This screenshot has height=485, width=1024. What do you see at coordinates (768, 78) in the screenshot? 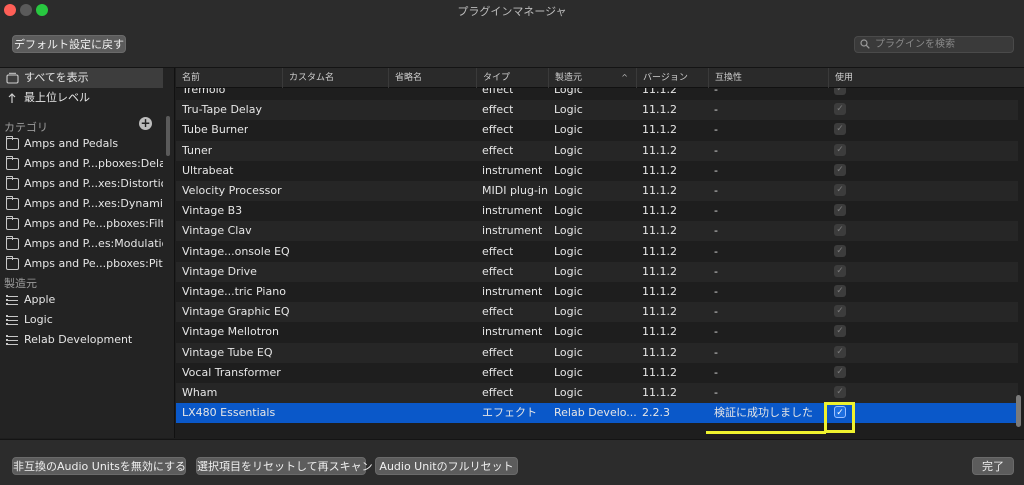
I see `column-header-compatibility: 互換性` at bounding box center [768, 78].